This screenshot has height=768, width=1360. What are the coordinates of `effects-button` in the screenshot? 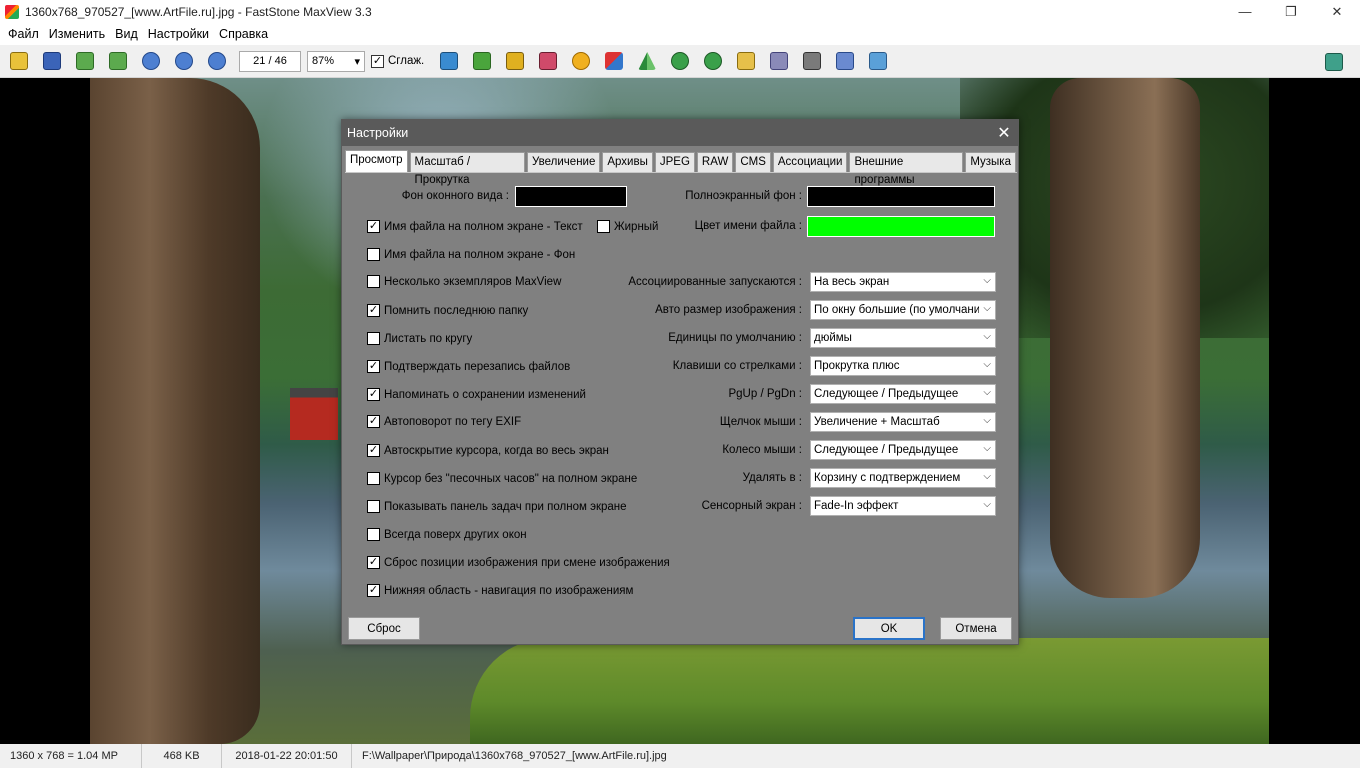 It's located at (581, 61).